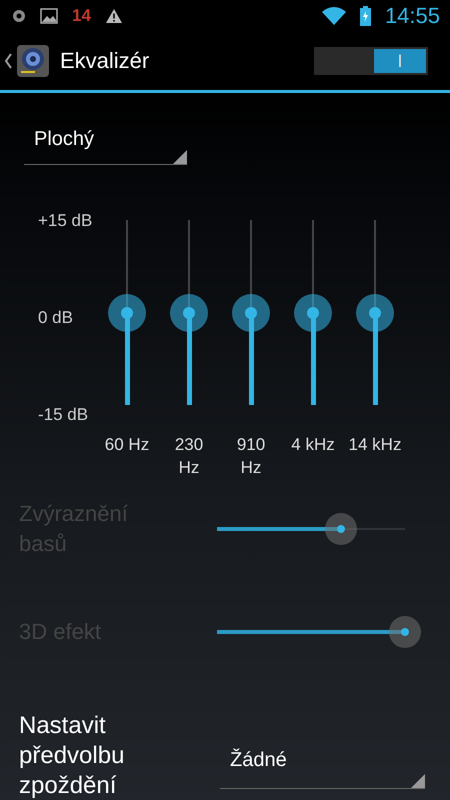 The width and height of the screenshot is (450, 800). What do you see at coordinates (19, 16) in the screenshot?
I see `settings-icon` at bounding box center [19, 16].